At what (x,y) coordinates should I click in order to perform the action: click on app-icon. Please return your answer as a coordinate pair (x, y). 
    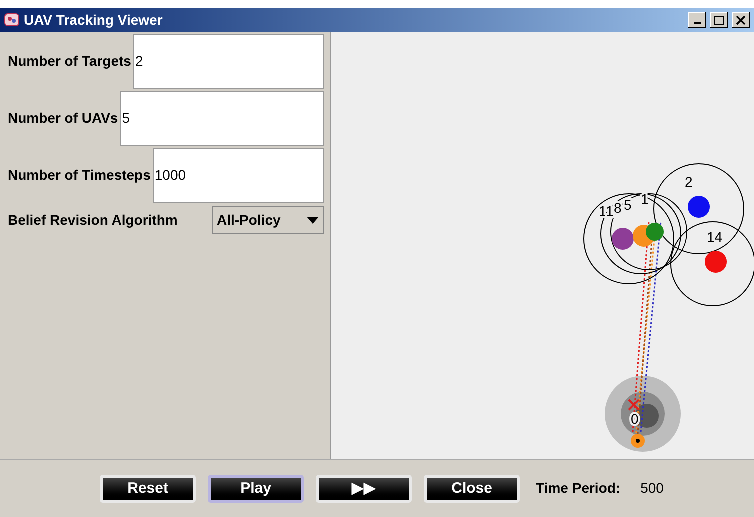
    Looking at the image, I should click on (12, 20).